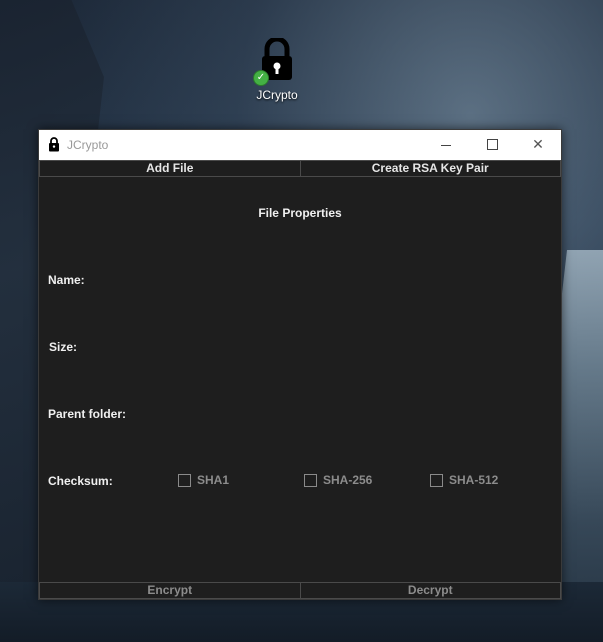 This screenshot has width=603, height=642. I want to click on bottom-action-bar: Encrypt Decrypt, so click(300, 590).